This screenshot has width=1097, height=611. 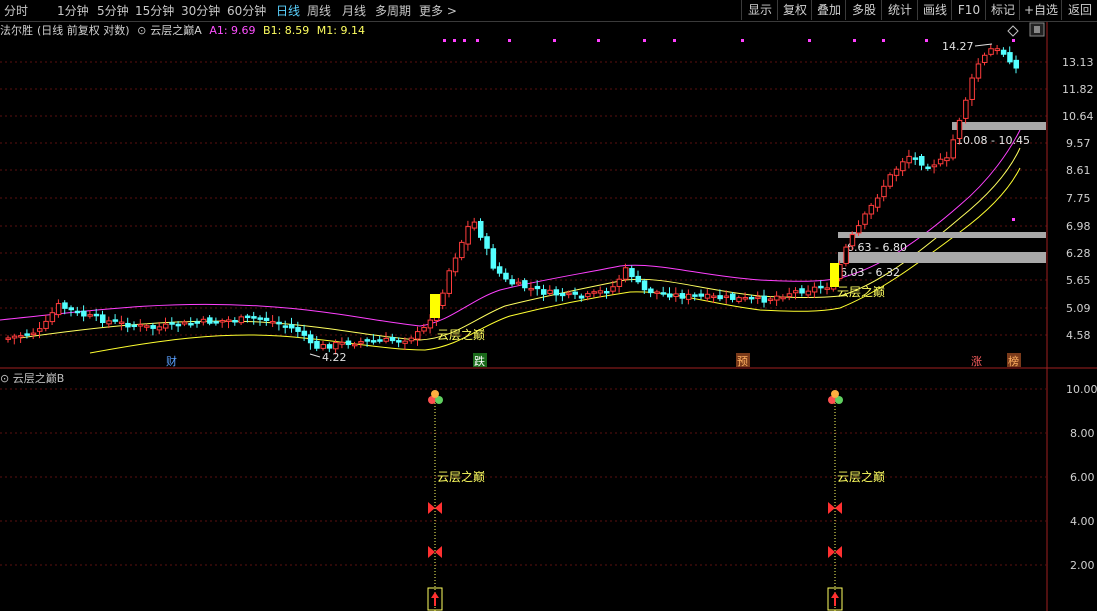 I want to click on sub-axis: 10.00 8.00 6.00 4.00 2.00, so click(x=1081, y=477).